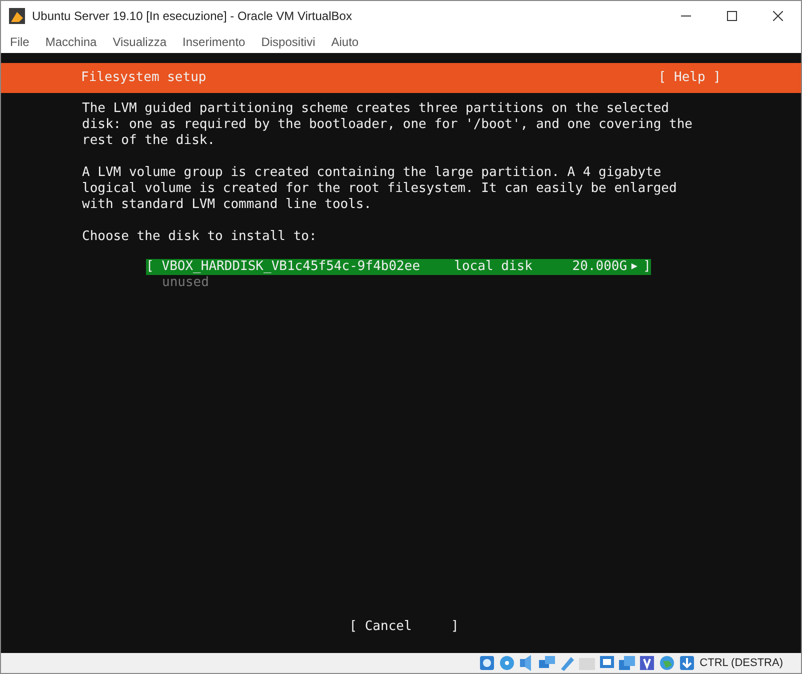 This screenshot has height=674, width=802. Describe the element at coordinates (507, 663) in the screenshot. I see `disc-icon` at that location.